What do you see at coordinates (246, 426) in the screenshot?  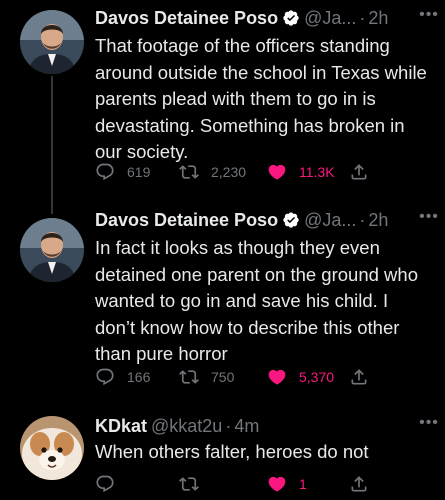 I see `timestamp: 4m` at bounding box center [246, 426].